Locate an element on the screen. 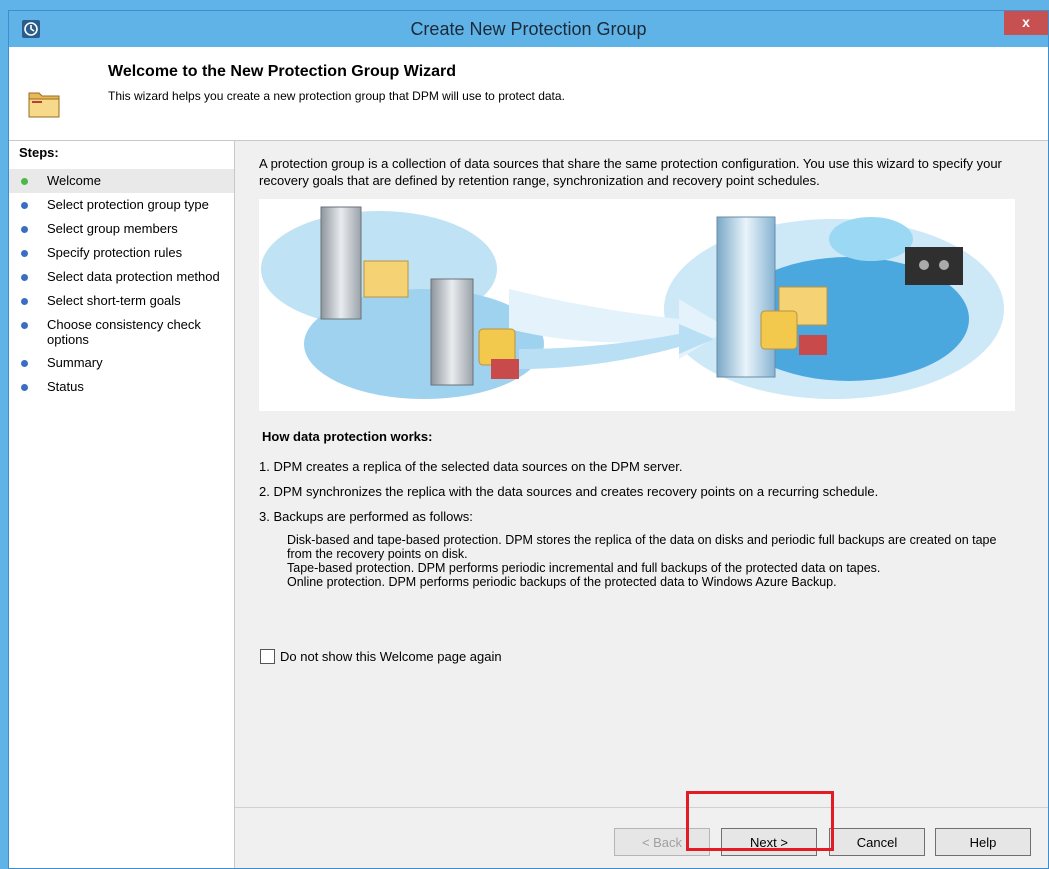 Image resolution: width=1049 pixels, height=869 pixels. step-status: Status is located at coordinates (121, 387).